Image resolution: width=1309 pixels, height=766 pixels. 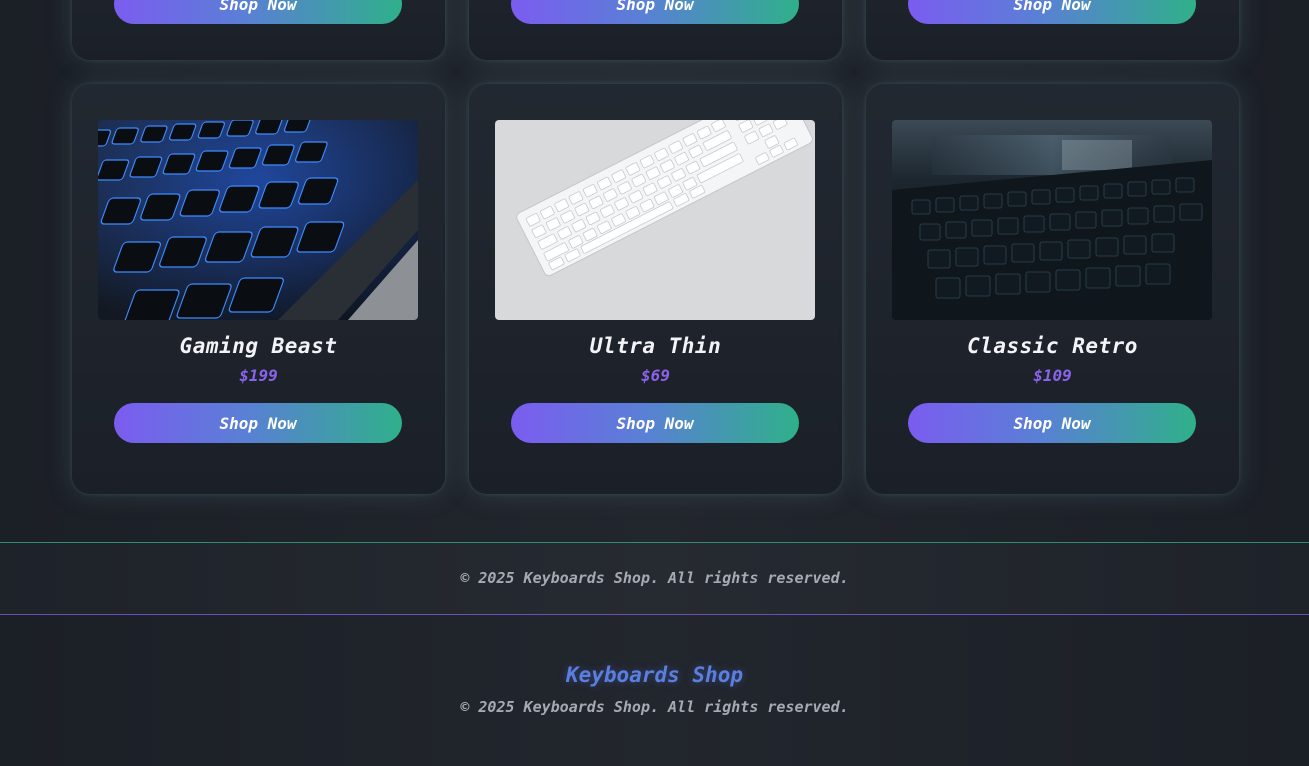 What do you see at coordinates (258, 375) in the screenshot?
I see `product-price: $199` at bounding box center [258, 375].